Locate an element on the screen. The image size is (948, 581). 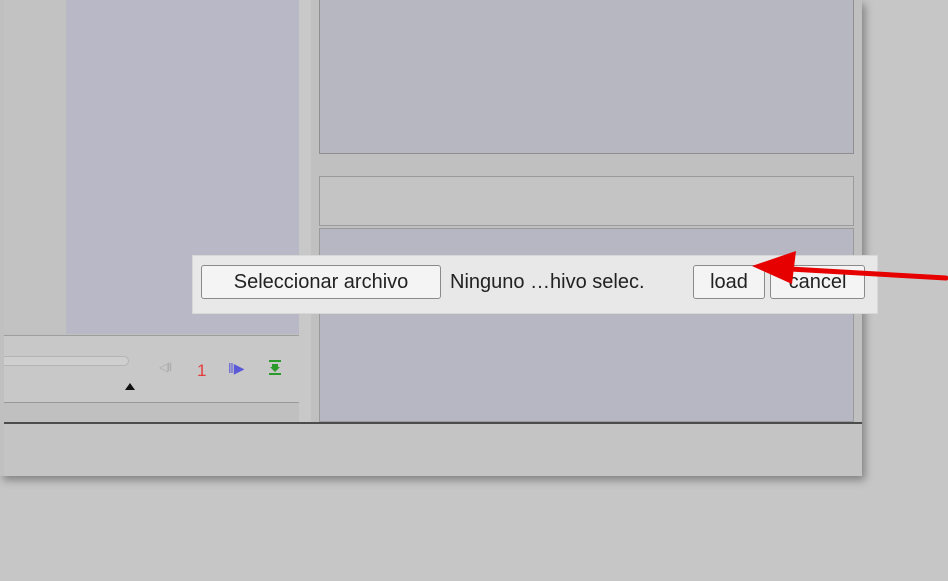
file-status-text: Ninguno …hivo selec. is located at coordinates (547, 282).